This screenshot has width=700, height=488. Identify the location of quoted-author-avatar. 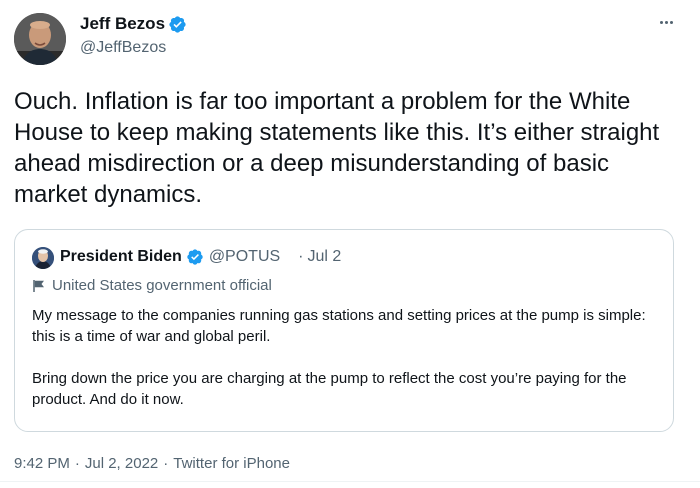
(43, 258).